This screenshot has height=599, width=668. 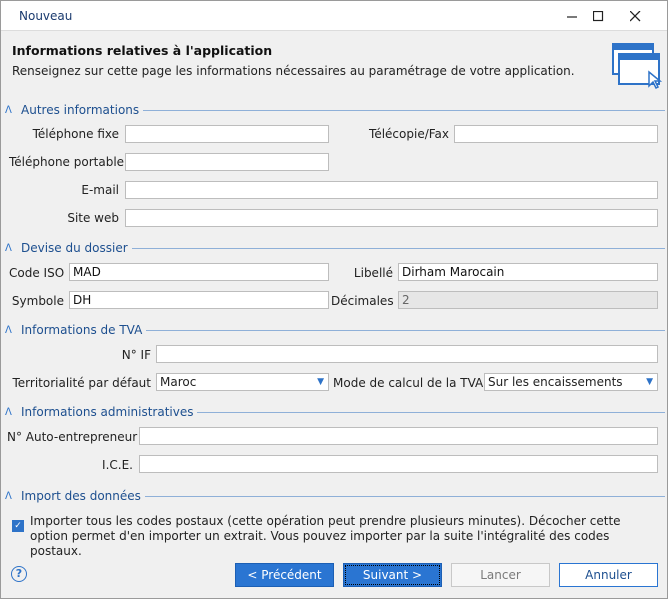 What do you see at coordinates (528, 272) in the screenshot?
I see `libelle-field: Dirham Marocain` at bounding box center [528, 272].